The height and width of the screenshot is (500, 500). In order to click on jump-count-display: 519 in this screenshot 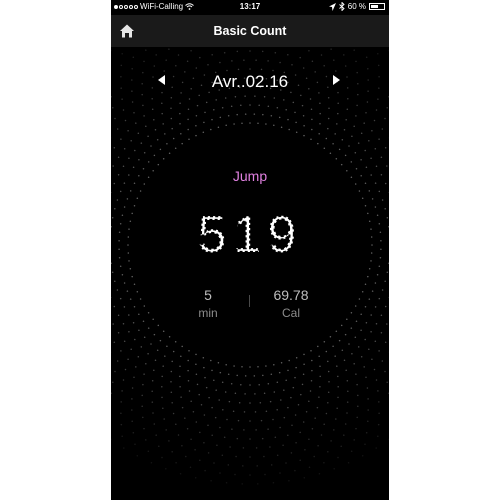, I will do `click(250, 235)`.